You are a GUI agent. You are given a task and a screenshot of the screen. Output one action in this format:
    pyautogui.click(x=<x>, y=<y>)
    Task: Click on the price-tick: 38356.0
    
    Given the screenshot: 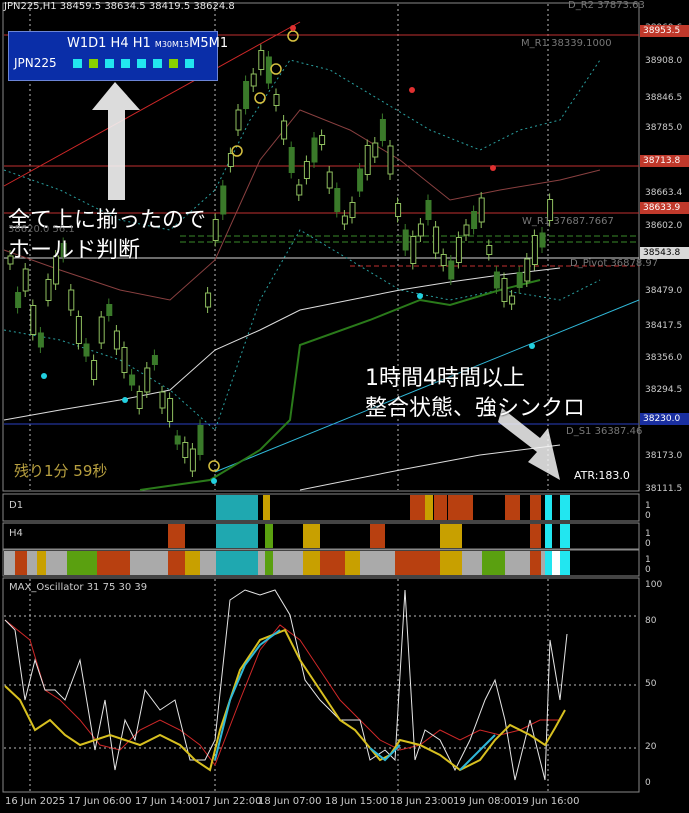 What is the action you would take?
    pyautogui.click(x=664, y=358)
    